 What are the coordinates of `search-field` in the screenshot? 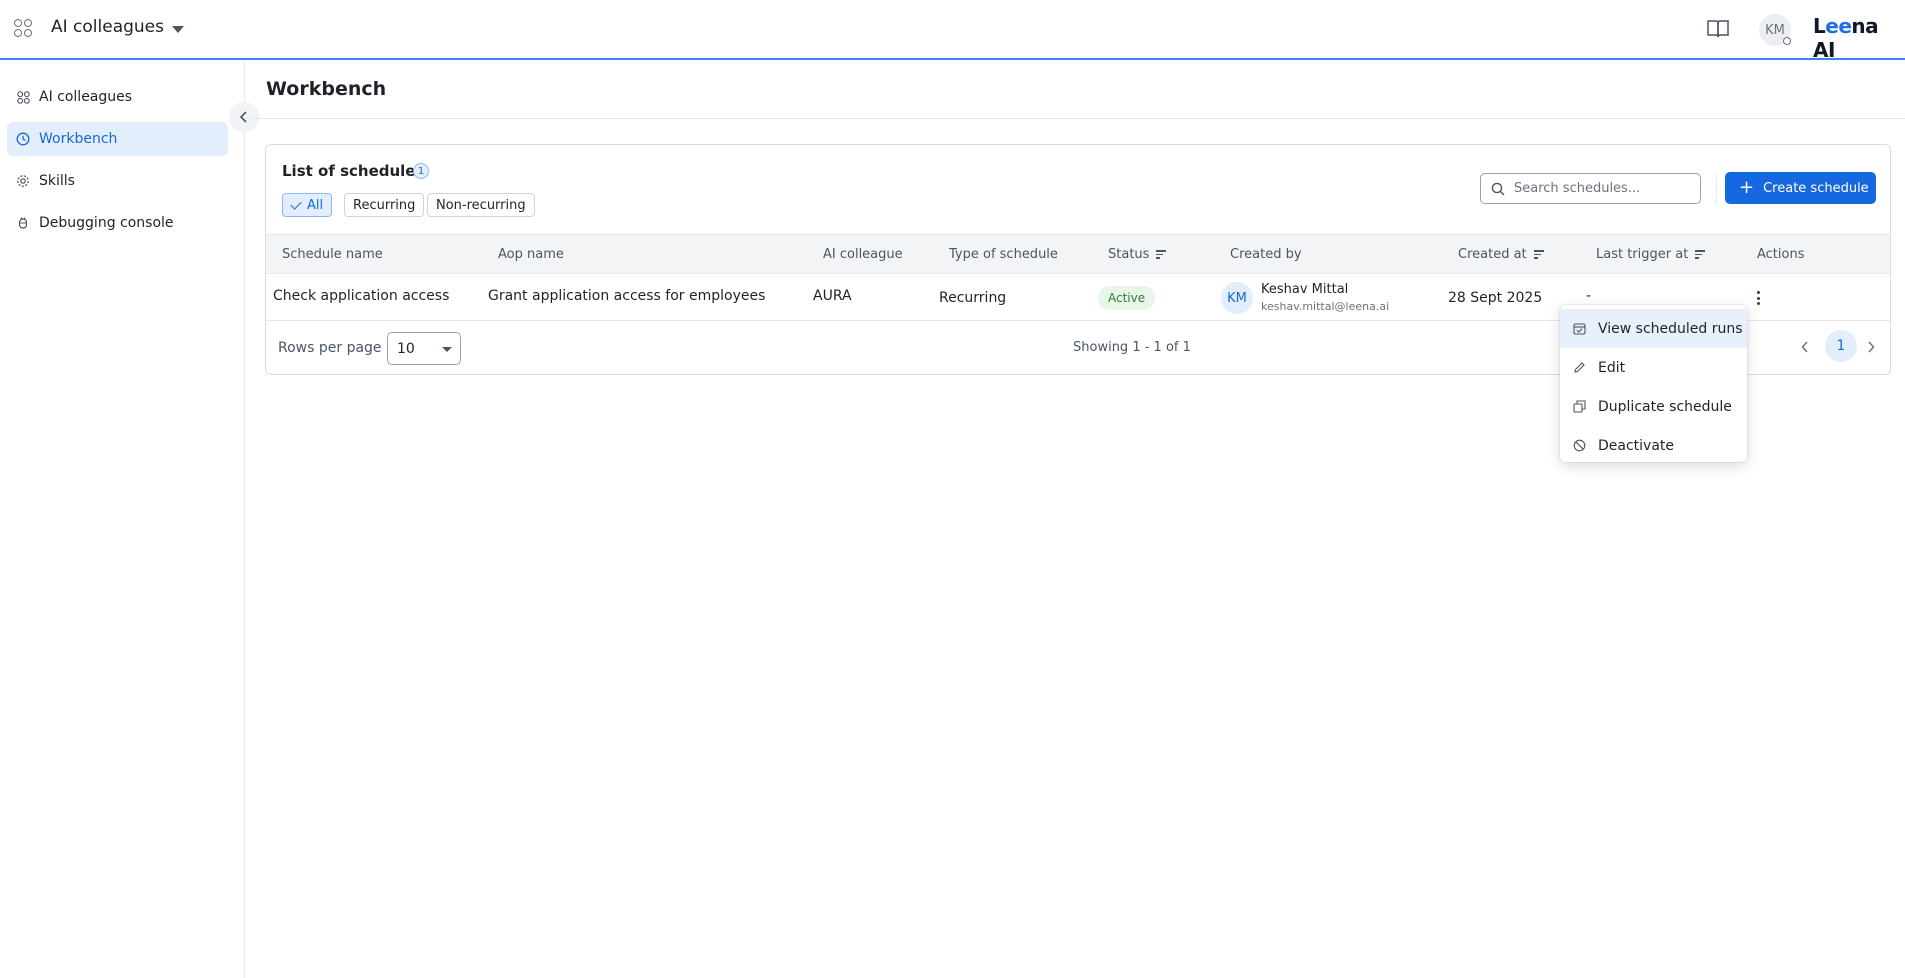 It's located at (1590, 188).